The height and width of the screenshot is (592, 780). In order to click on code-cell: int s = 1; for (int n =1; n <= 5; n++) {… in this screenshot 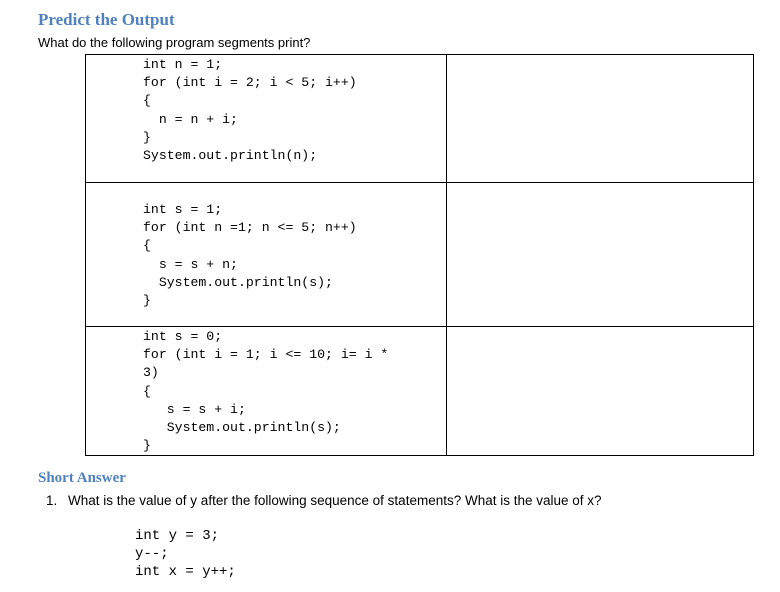, I will do `click(266, 254)`.